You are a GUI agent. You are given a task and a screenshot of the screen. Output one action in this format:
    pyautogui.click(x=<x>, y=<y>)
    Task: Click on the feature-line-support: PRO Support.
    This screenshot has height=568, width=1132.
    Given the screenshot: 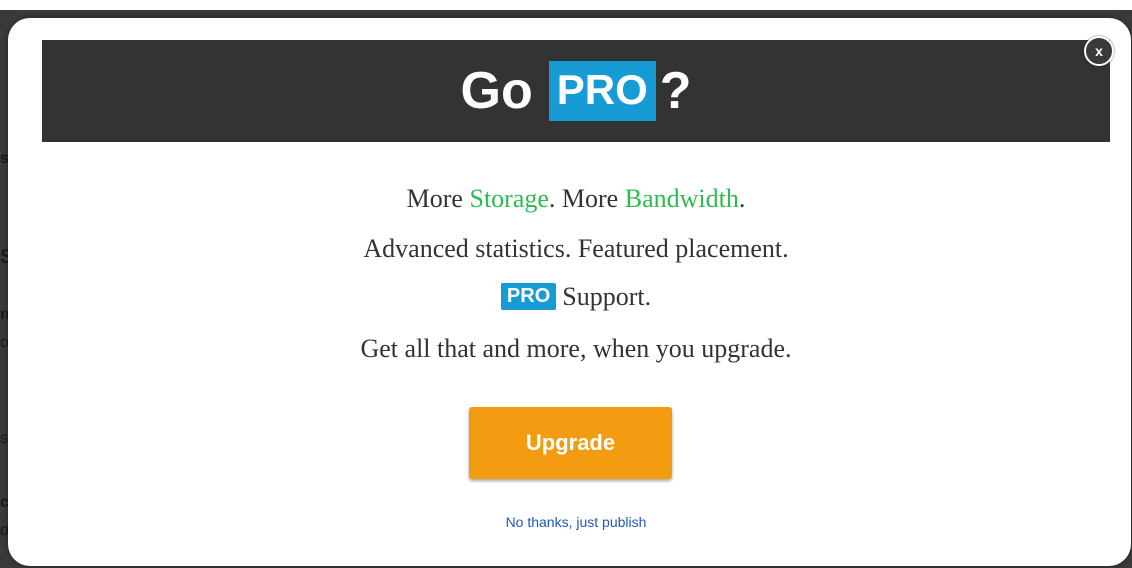 What is the action you would take?
    pyautogui.click(x=576, y=297)
    